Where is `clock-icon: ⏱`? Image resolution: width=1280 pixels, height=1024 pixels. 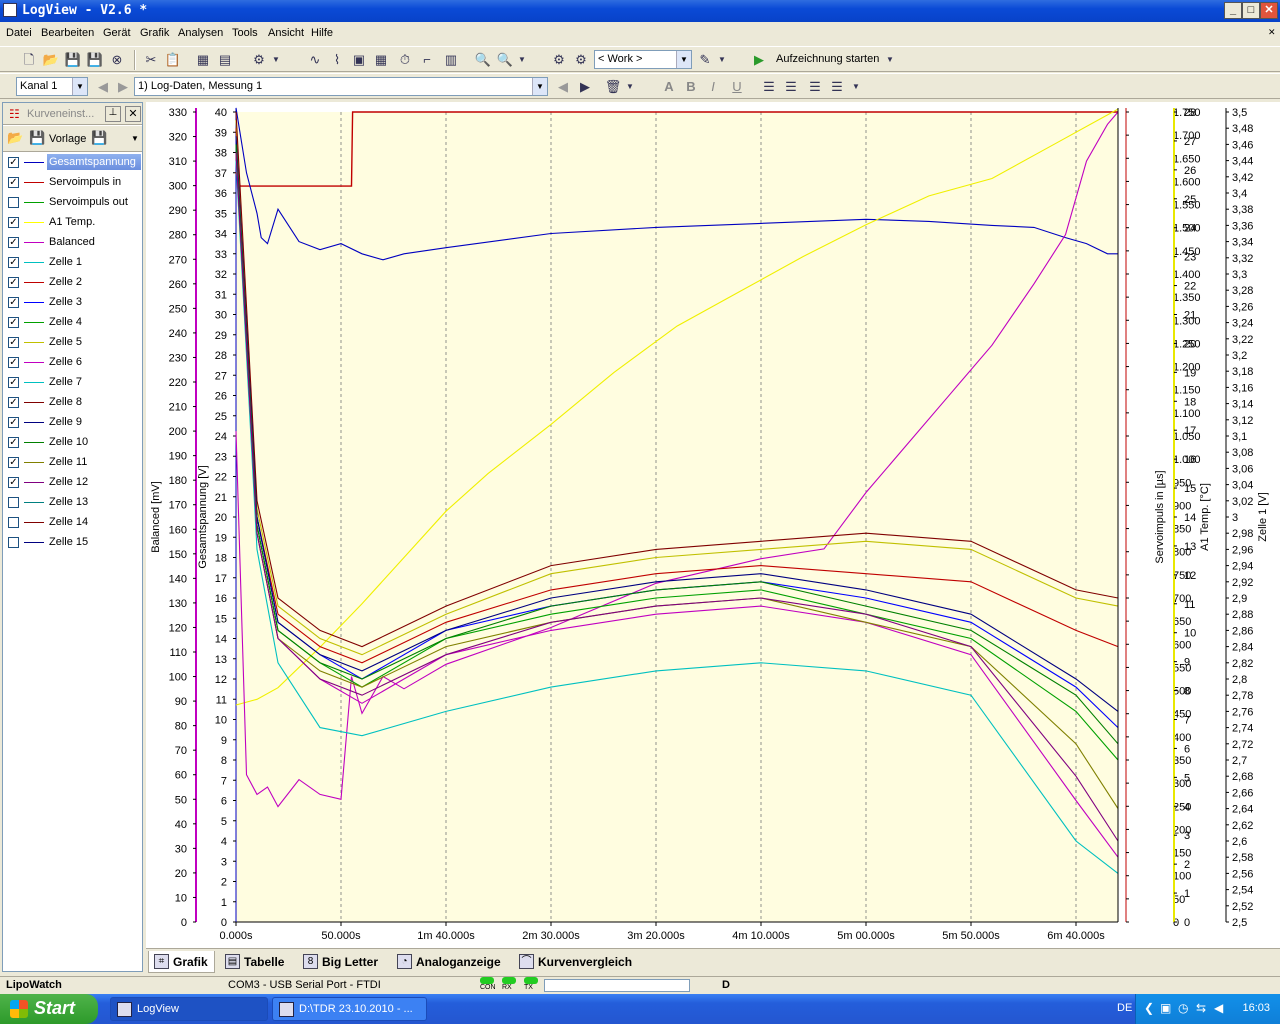 clock-icon: ⏱ is located at coordinates (405, 59).